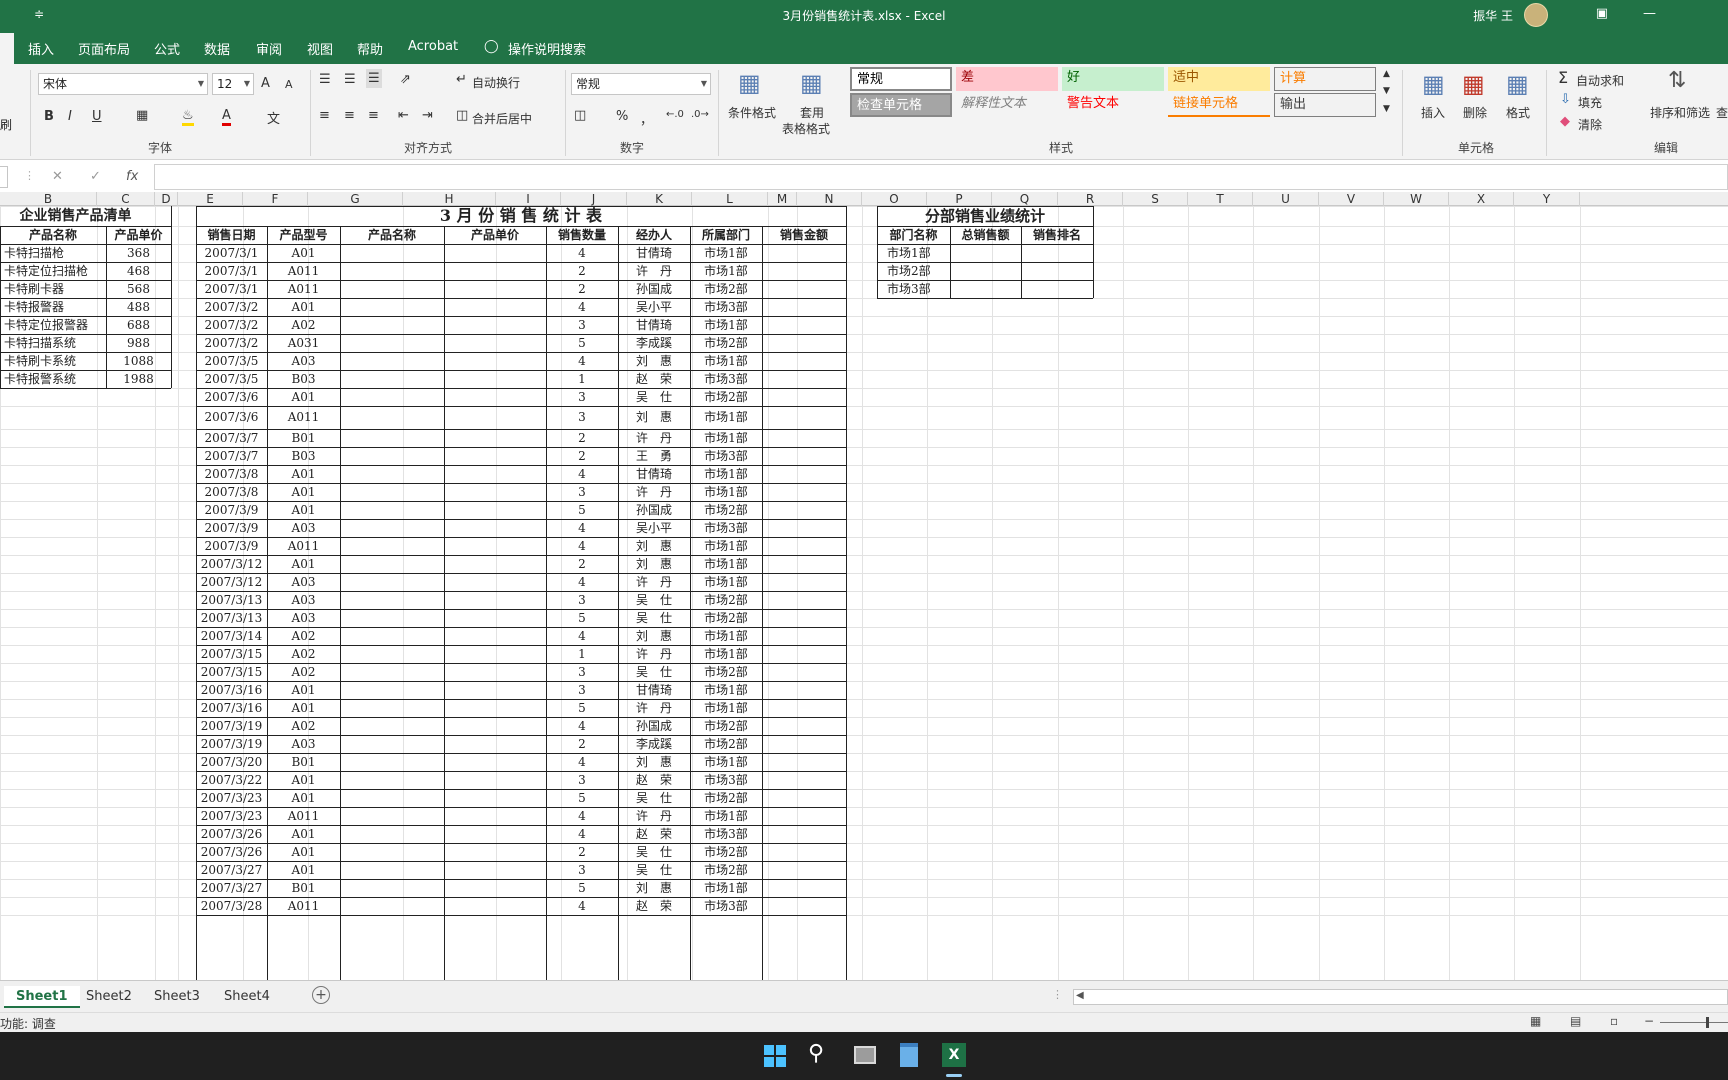 Image resolution: width=1728 pixels, height=1080 pixels. What do you see at coordinates (303, 816) in the screenshot?
I see `product-model-cell: A011` at bounding box center [303, 816].